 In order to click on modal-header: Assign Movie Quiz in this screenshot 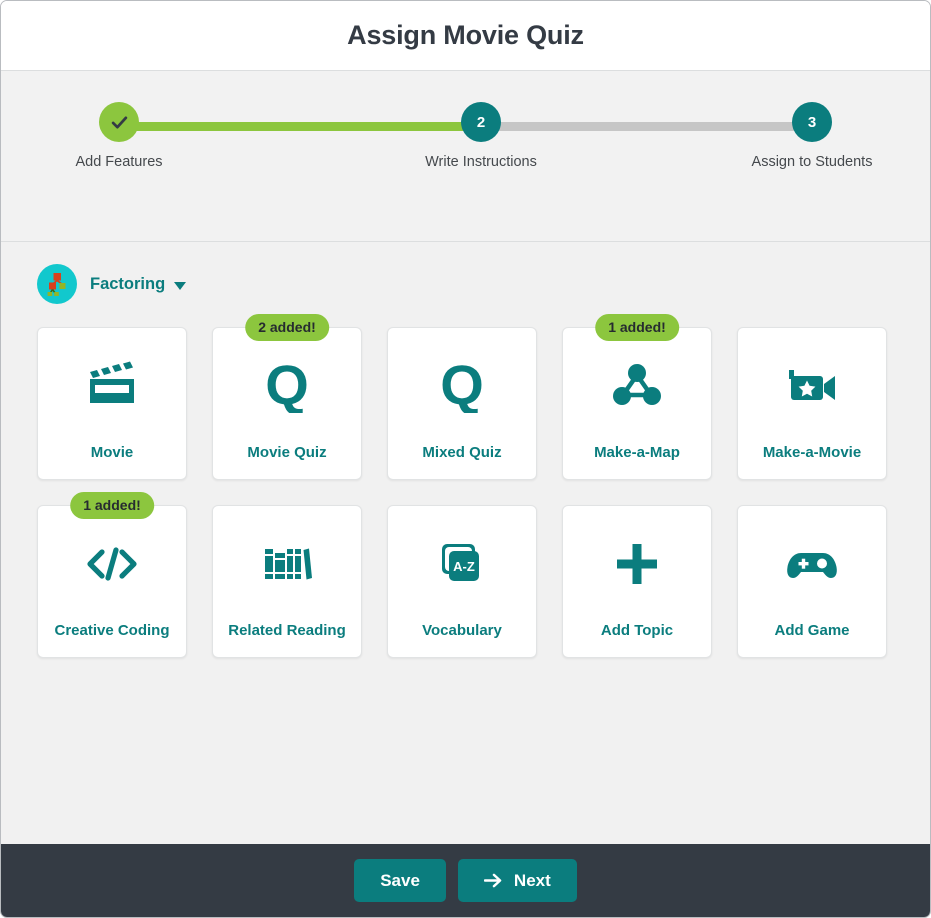, I will do `click(465, 36)`.